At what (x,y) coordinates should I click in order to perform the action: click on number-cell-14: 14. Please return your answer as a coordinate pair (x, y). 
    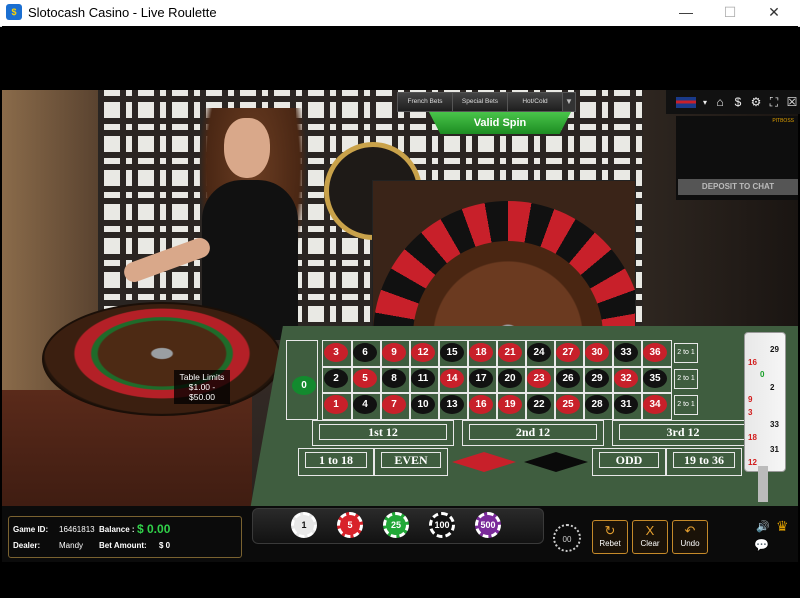
    Looking at the image, I should click on (452, 378).